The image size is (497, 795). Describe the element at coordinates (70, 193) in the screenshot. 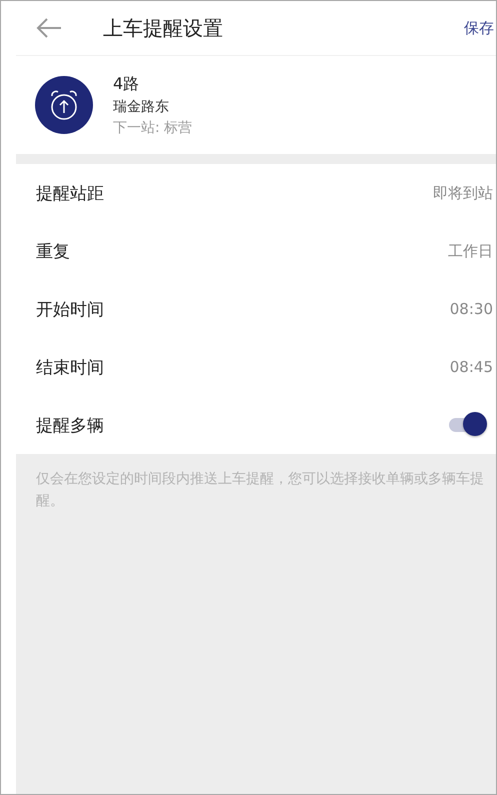

I see `setting-label: 提醒站距` at that location.